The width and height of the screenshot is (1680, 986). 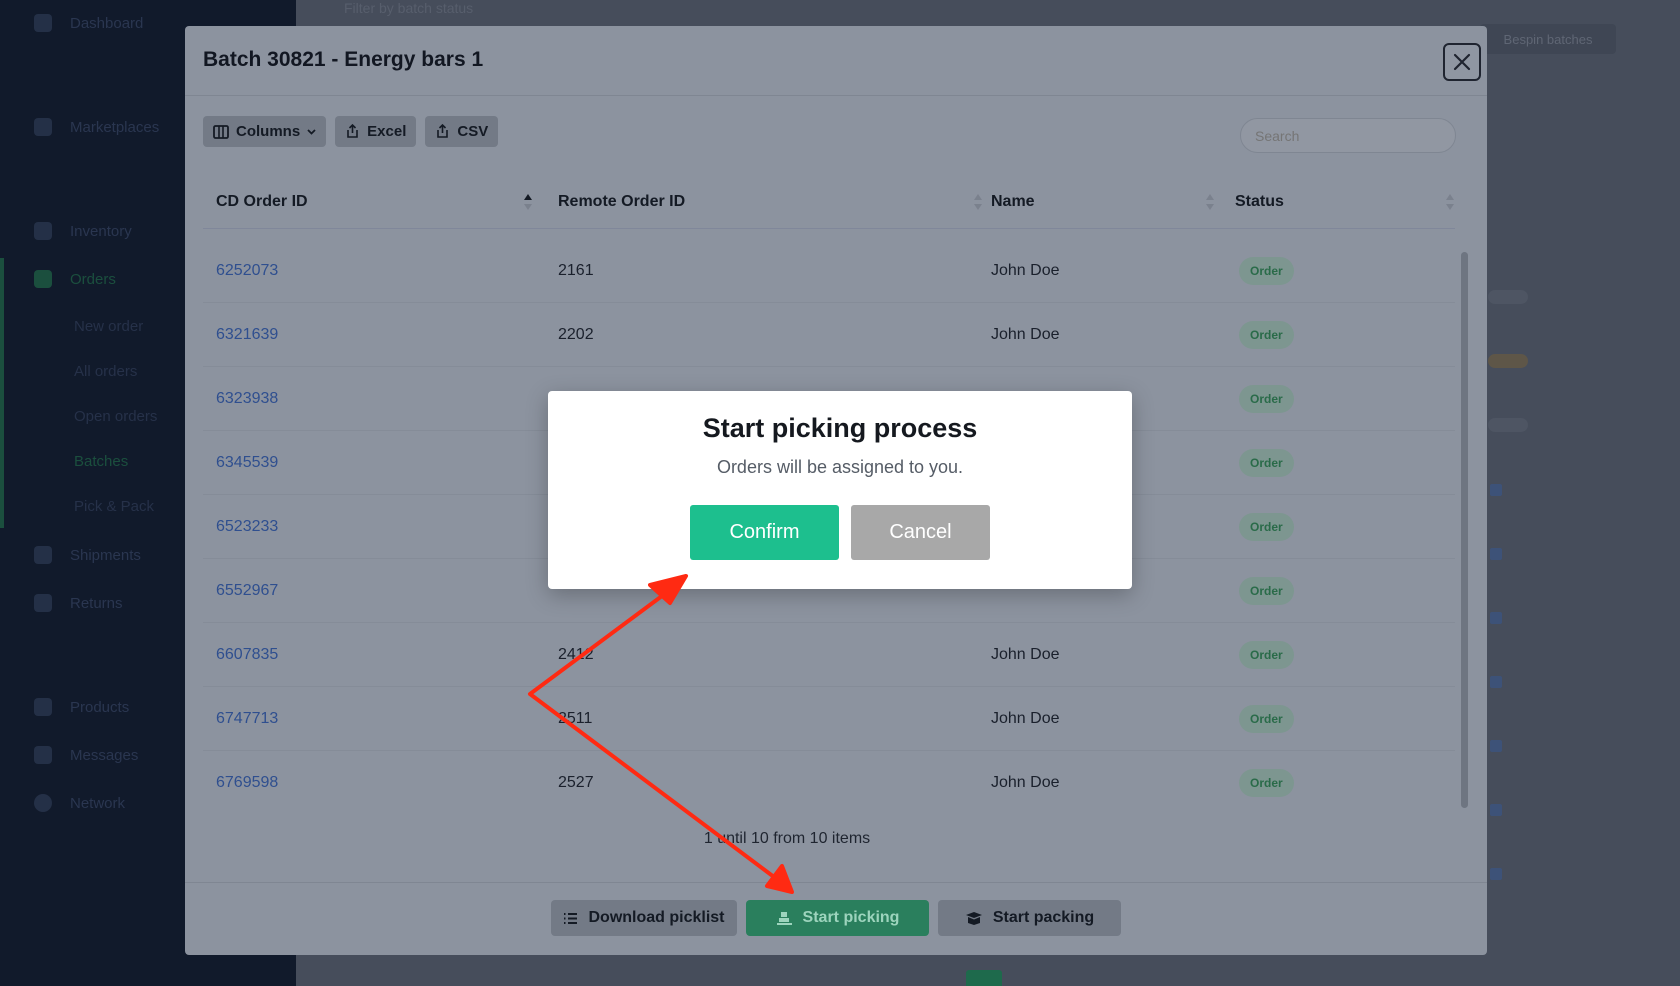 What do you see at coordinates (265, 131) in the screenshot?
I see `columns-button: Columns` at bounding box center [265, 131].